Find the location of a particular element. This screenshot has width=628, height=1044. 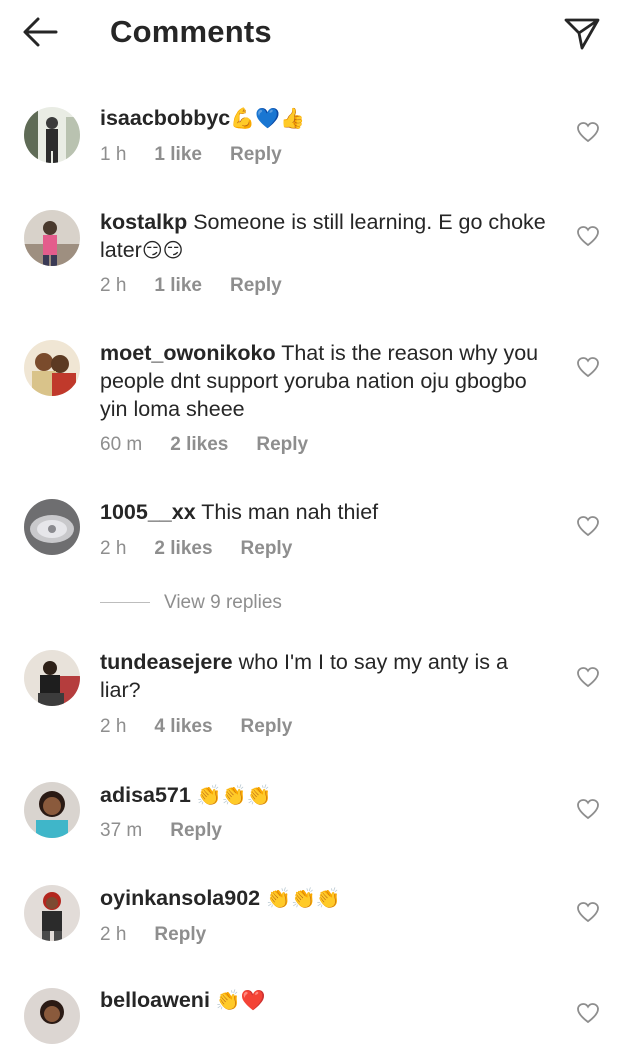

comment-username: 1005__xx is located at coordinates (148, 512).